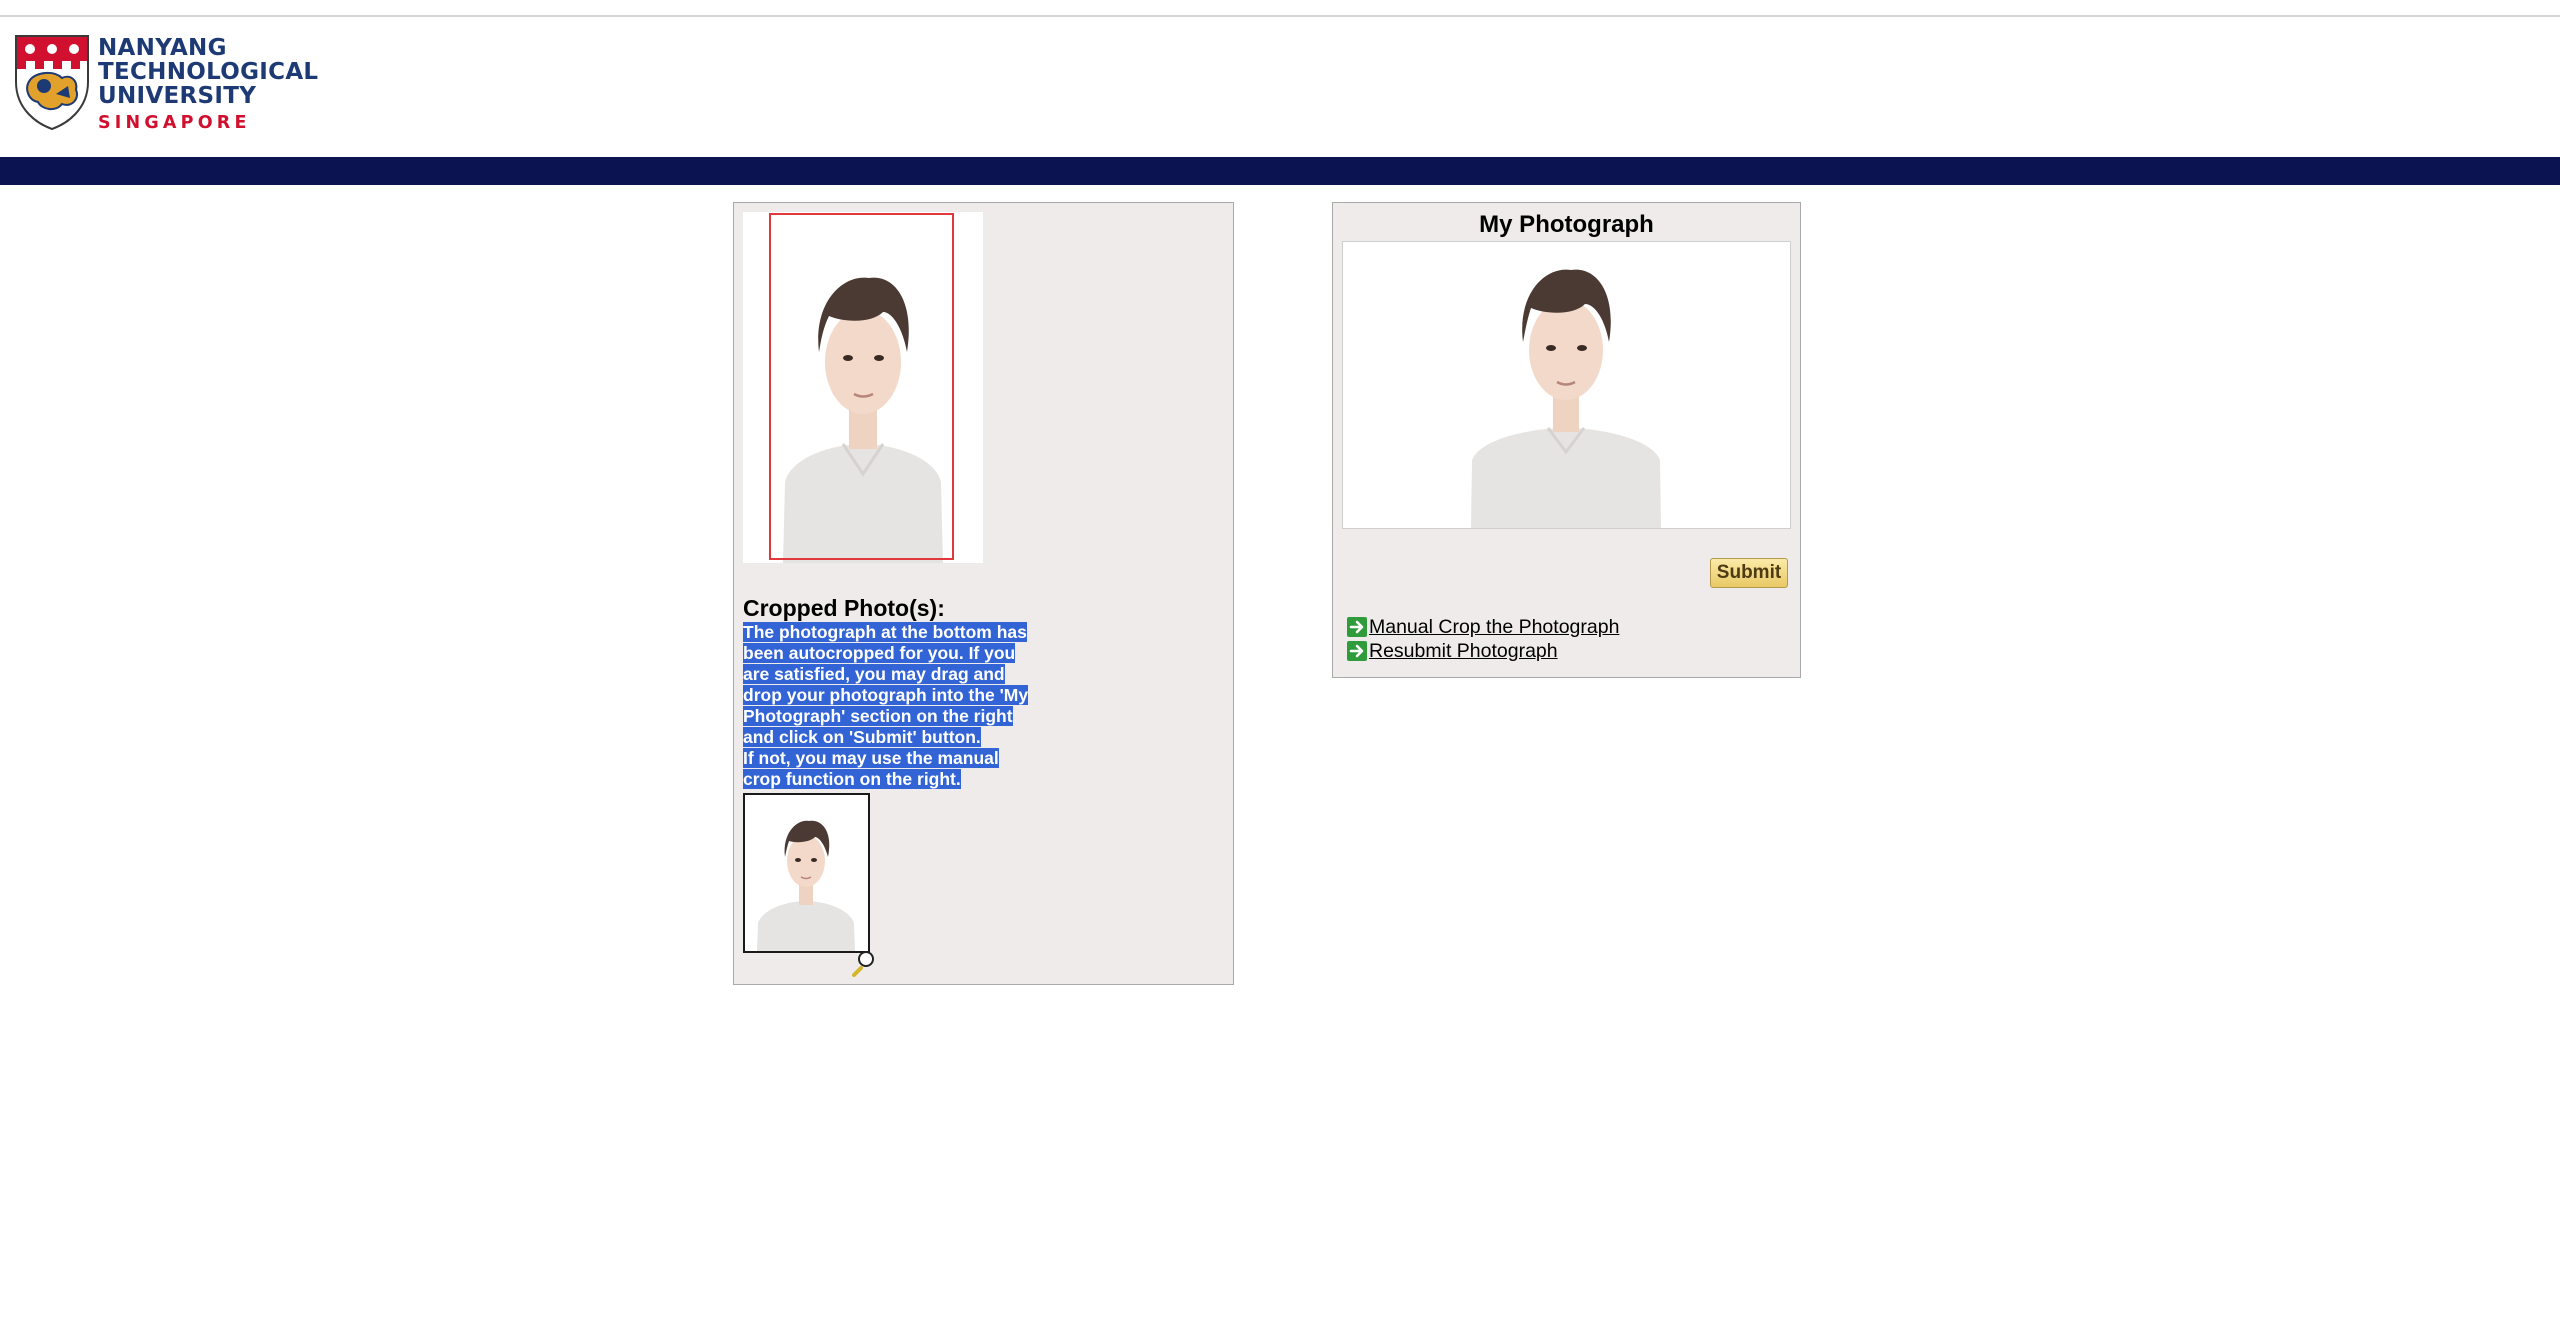 The width and height of the screenshot is (2560, 1337). I want to click on cropped-photo-image, so click(806, 873).